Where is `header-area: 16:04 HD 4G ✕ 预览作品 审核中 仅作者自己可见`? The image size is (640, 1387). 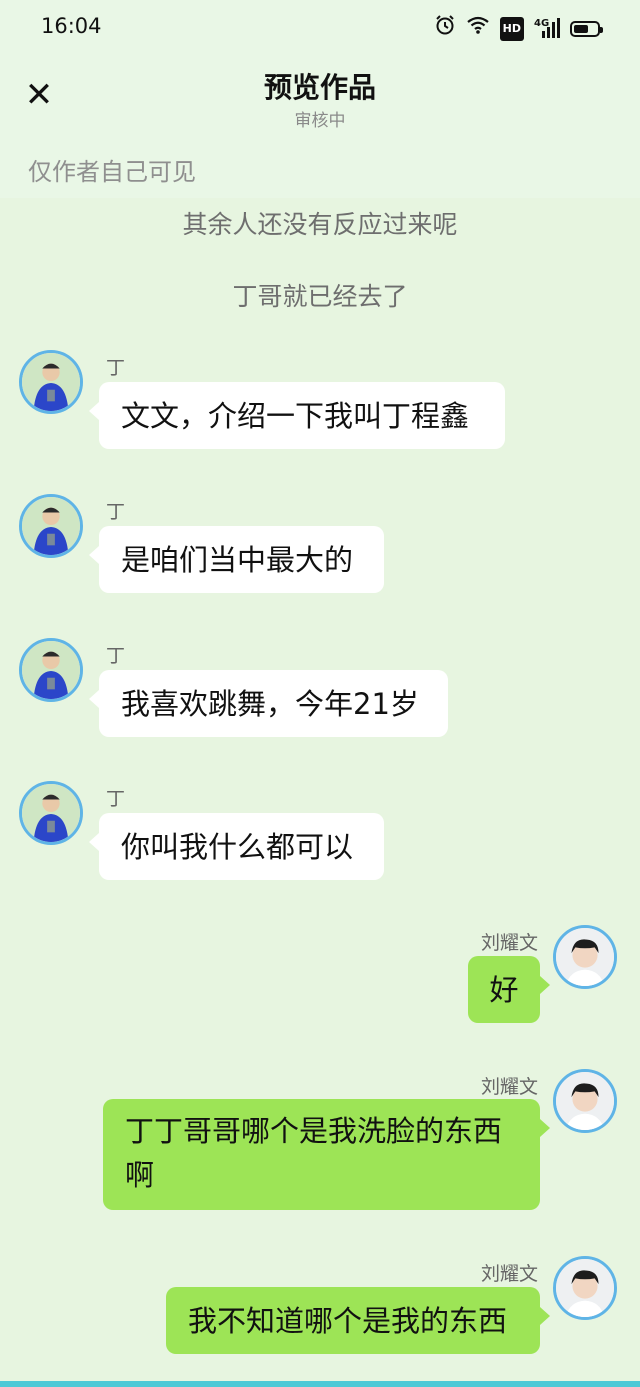 header-area: 16:04 HD 4G ✕ 预览作品 审核中 仅作者自己可见 is located at coordinates (320, 99).